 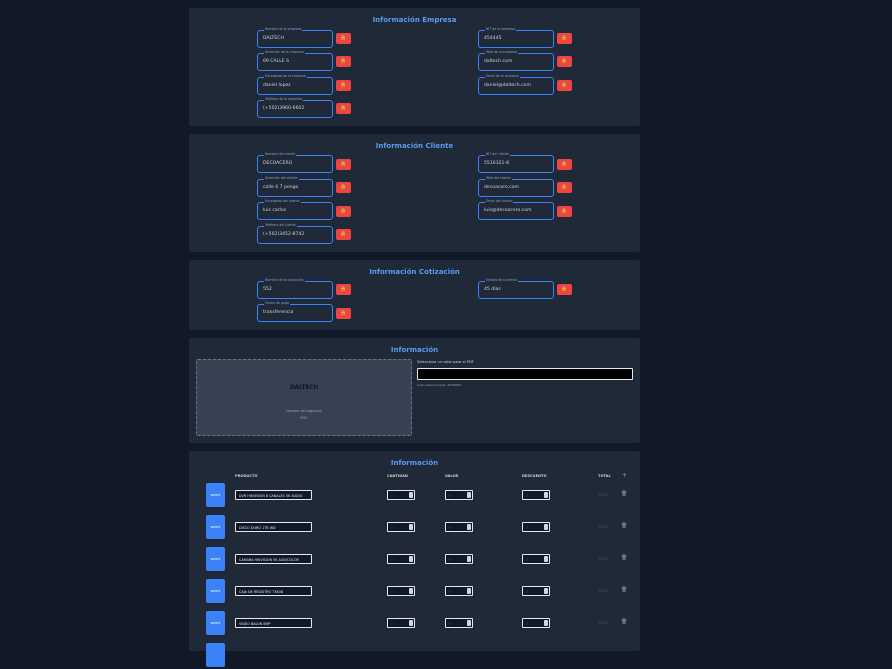 What do you see at coordinates (295, 186) in the screenshot?
I see `cliente-direccion-field: Dirección del cliente calle 4 7 pongo` at bounding box center [295, 186].